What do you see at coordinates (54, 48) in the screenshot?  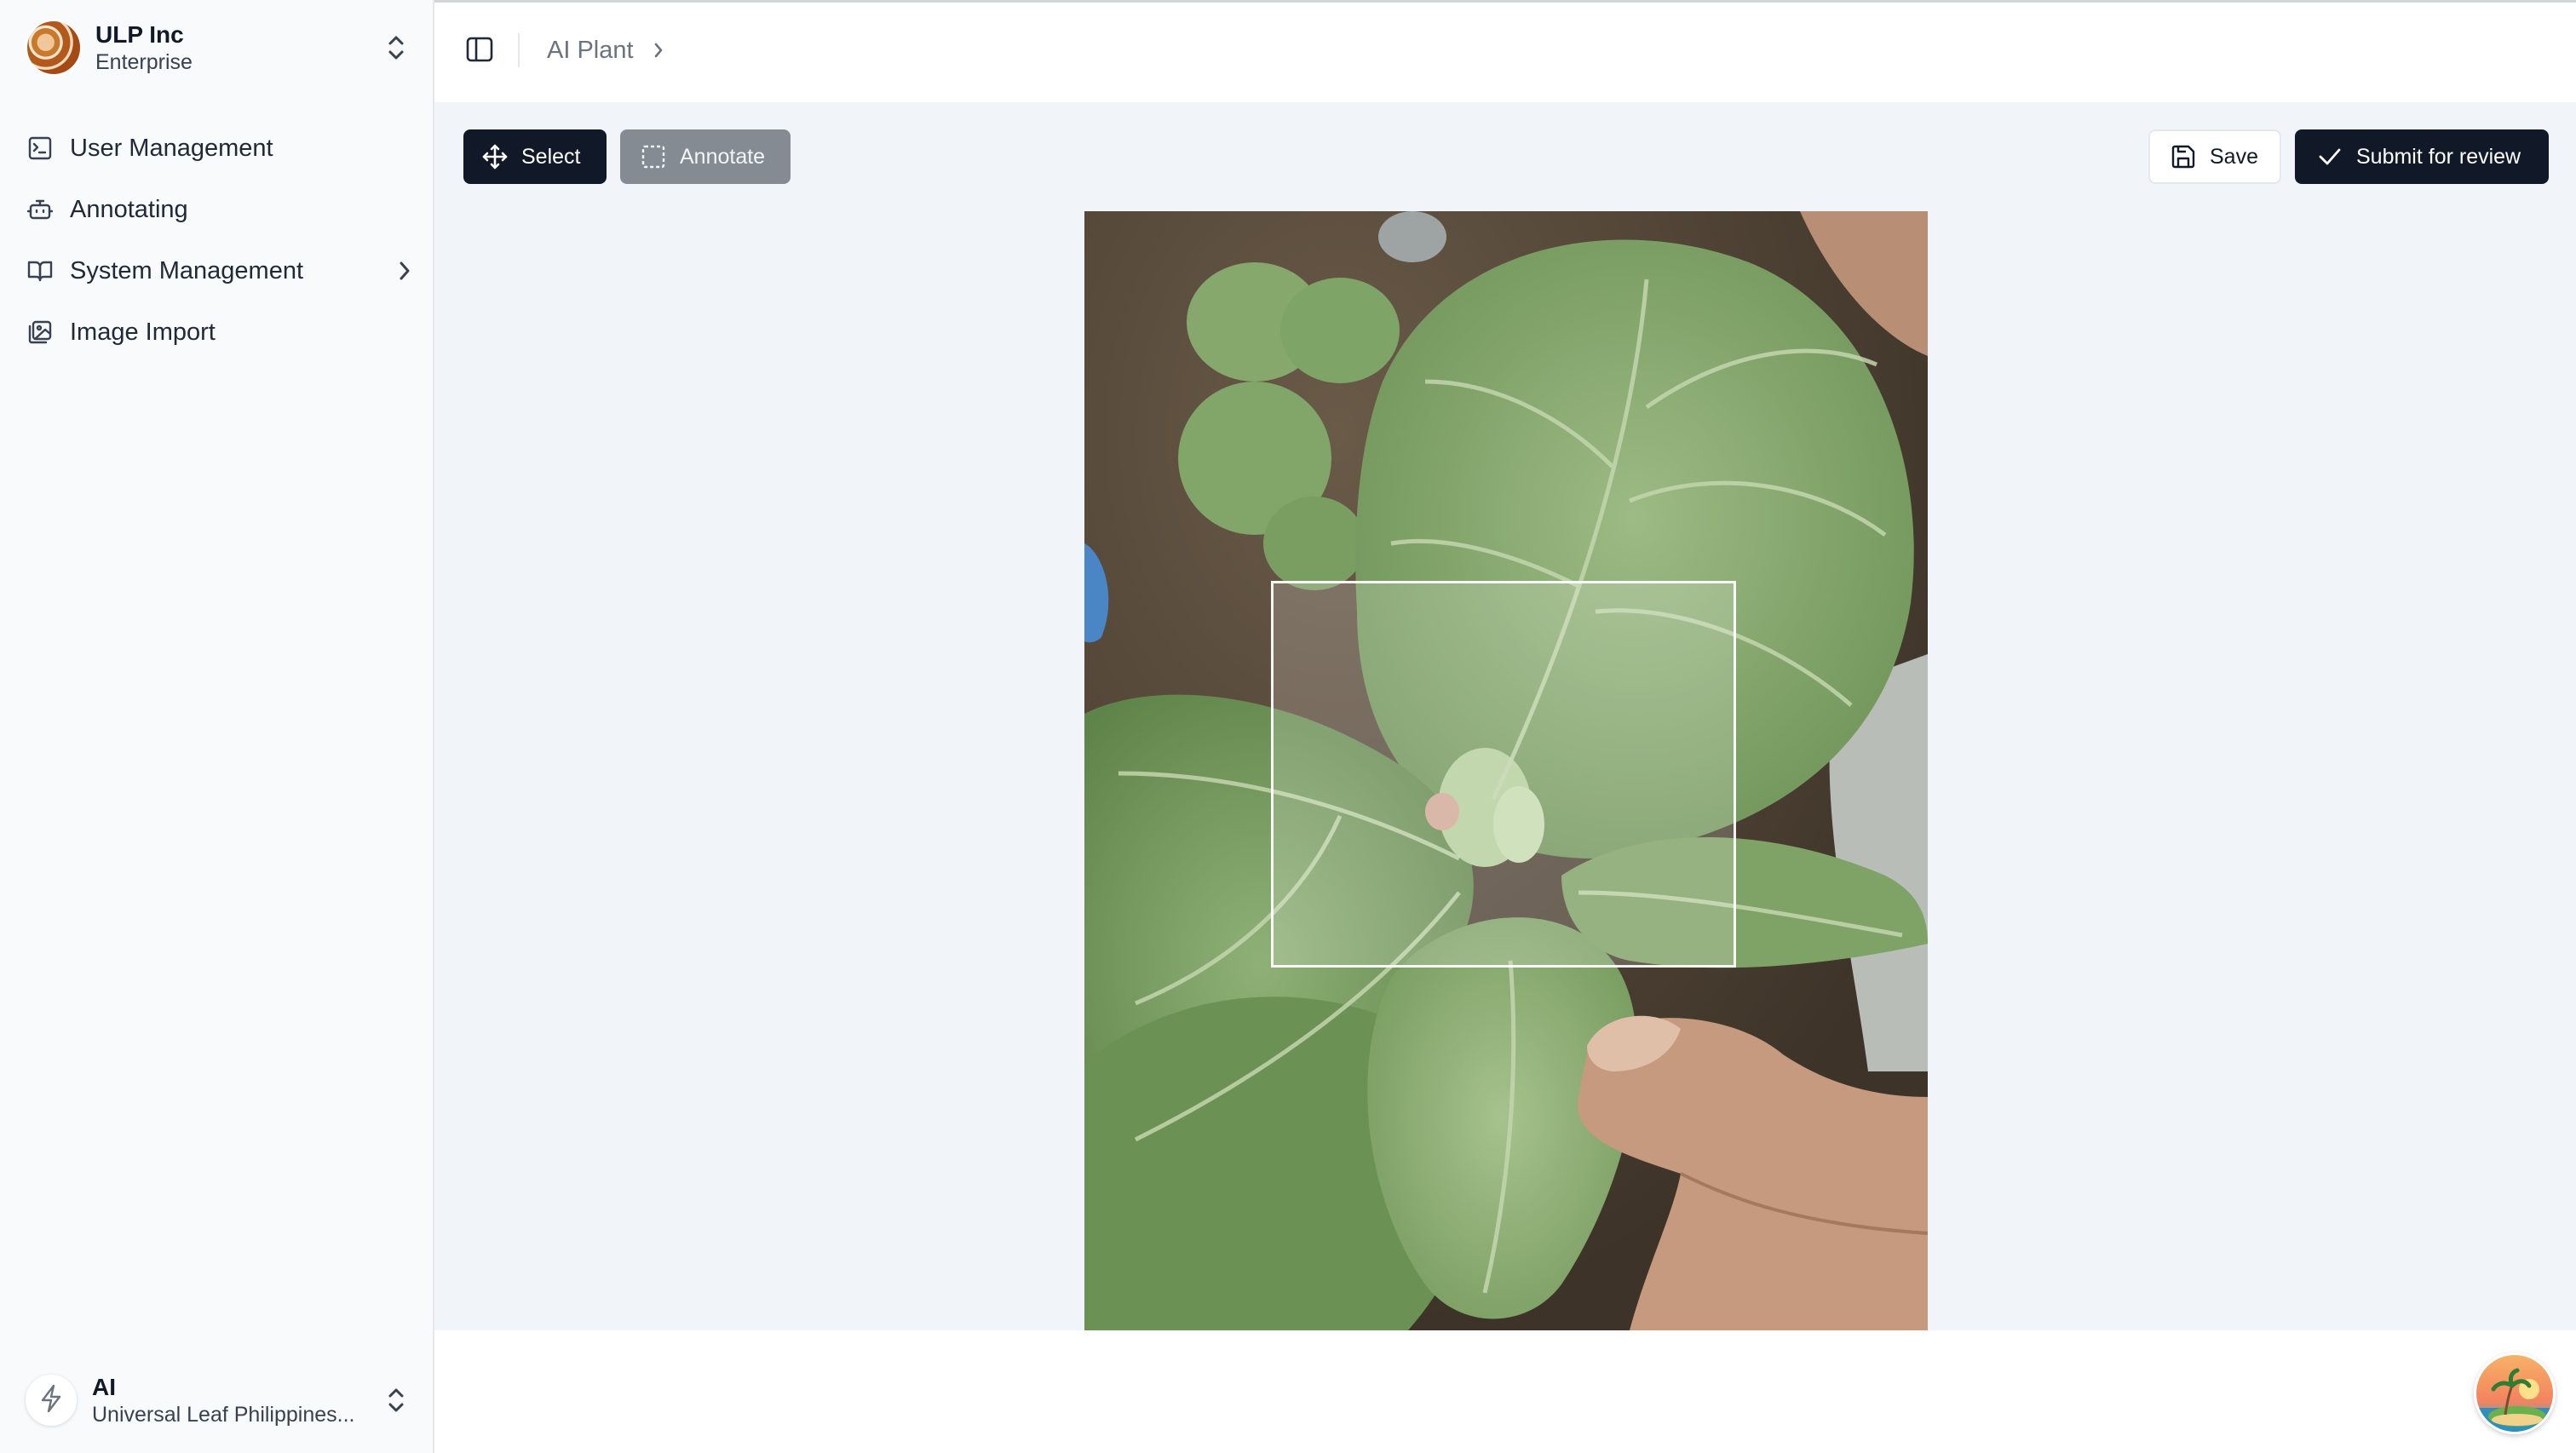 I see `org-logo` at bounding box center [54, 48].